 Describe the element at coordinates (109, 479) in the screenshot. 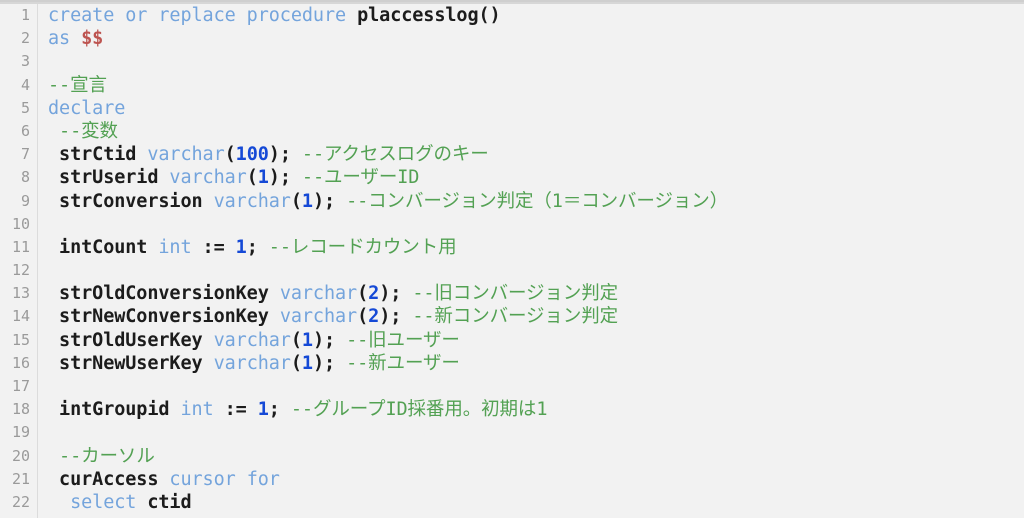

I see `code-token-plain: curAccess` at that location.